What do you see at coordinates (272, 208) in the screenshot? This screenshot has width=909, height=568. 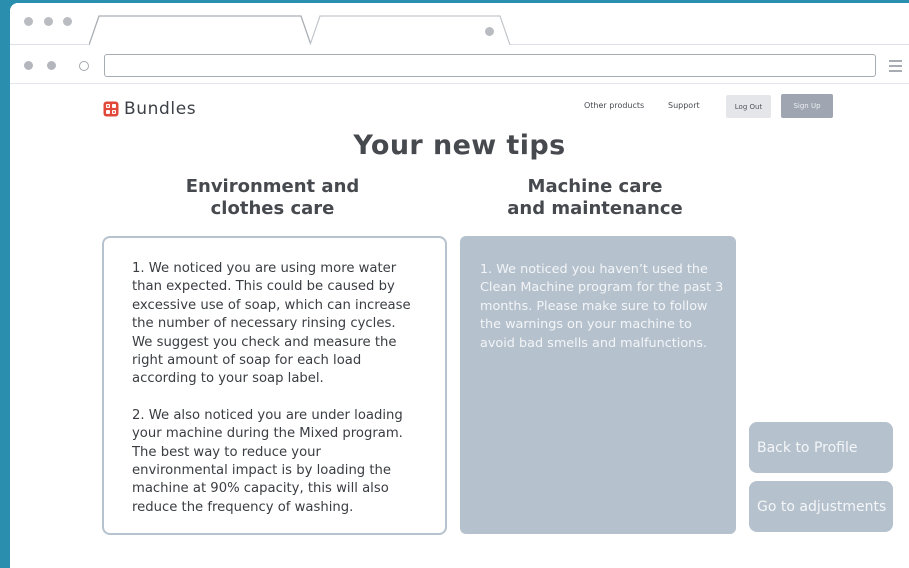 I see `environment-title-line2: clothes care` at bounding box center [272, 208].